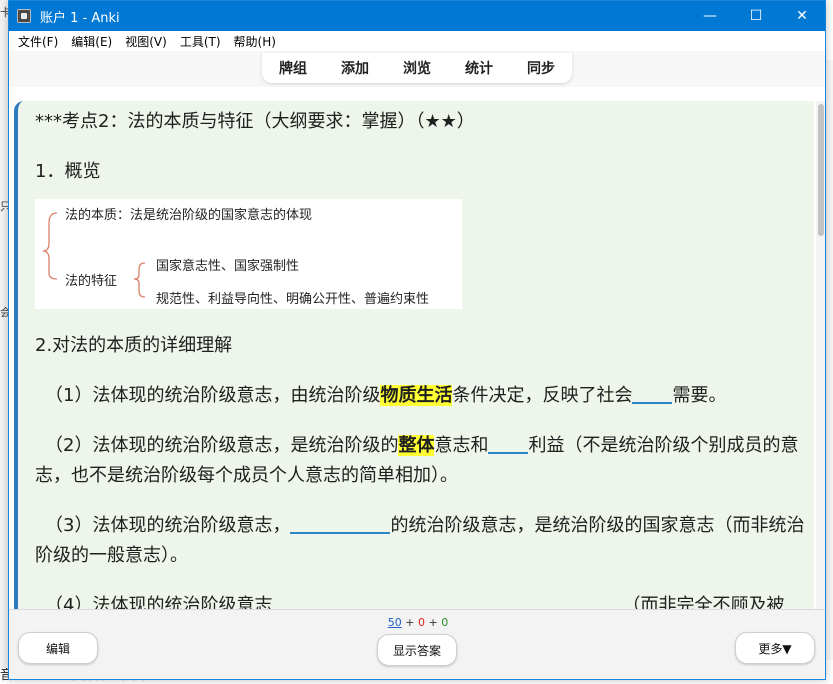 This screenshot has width=833, height=684. I want to click on toolbar-decks-button: 牌组, so click(293, 68).